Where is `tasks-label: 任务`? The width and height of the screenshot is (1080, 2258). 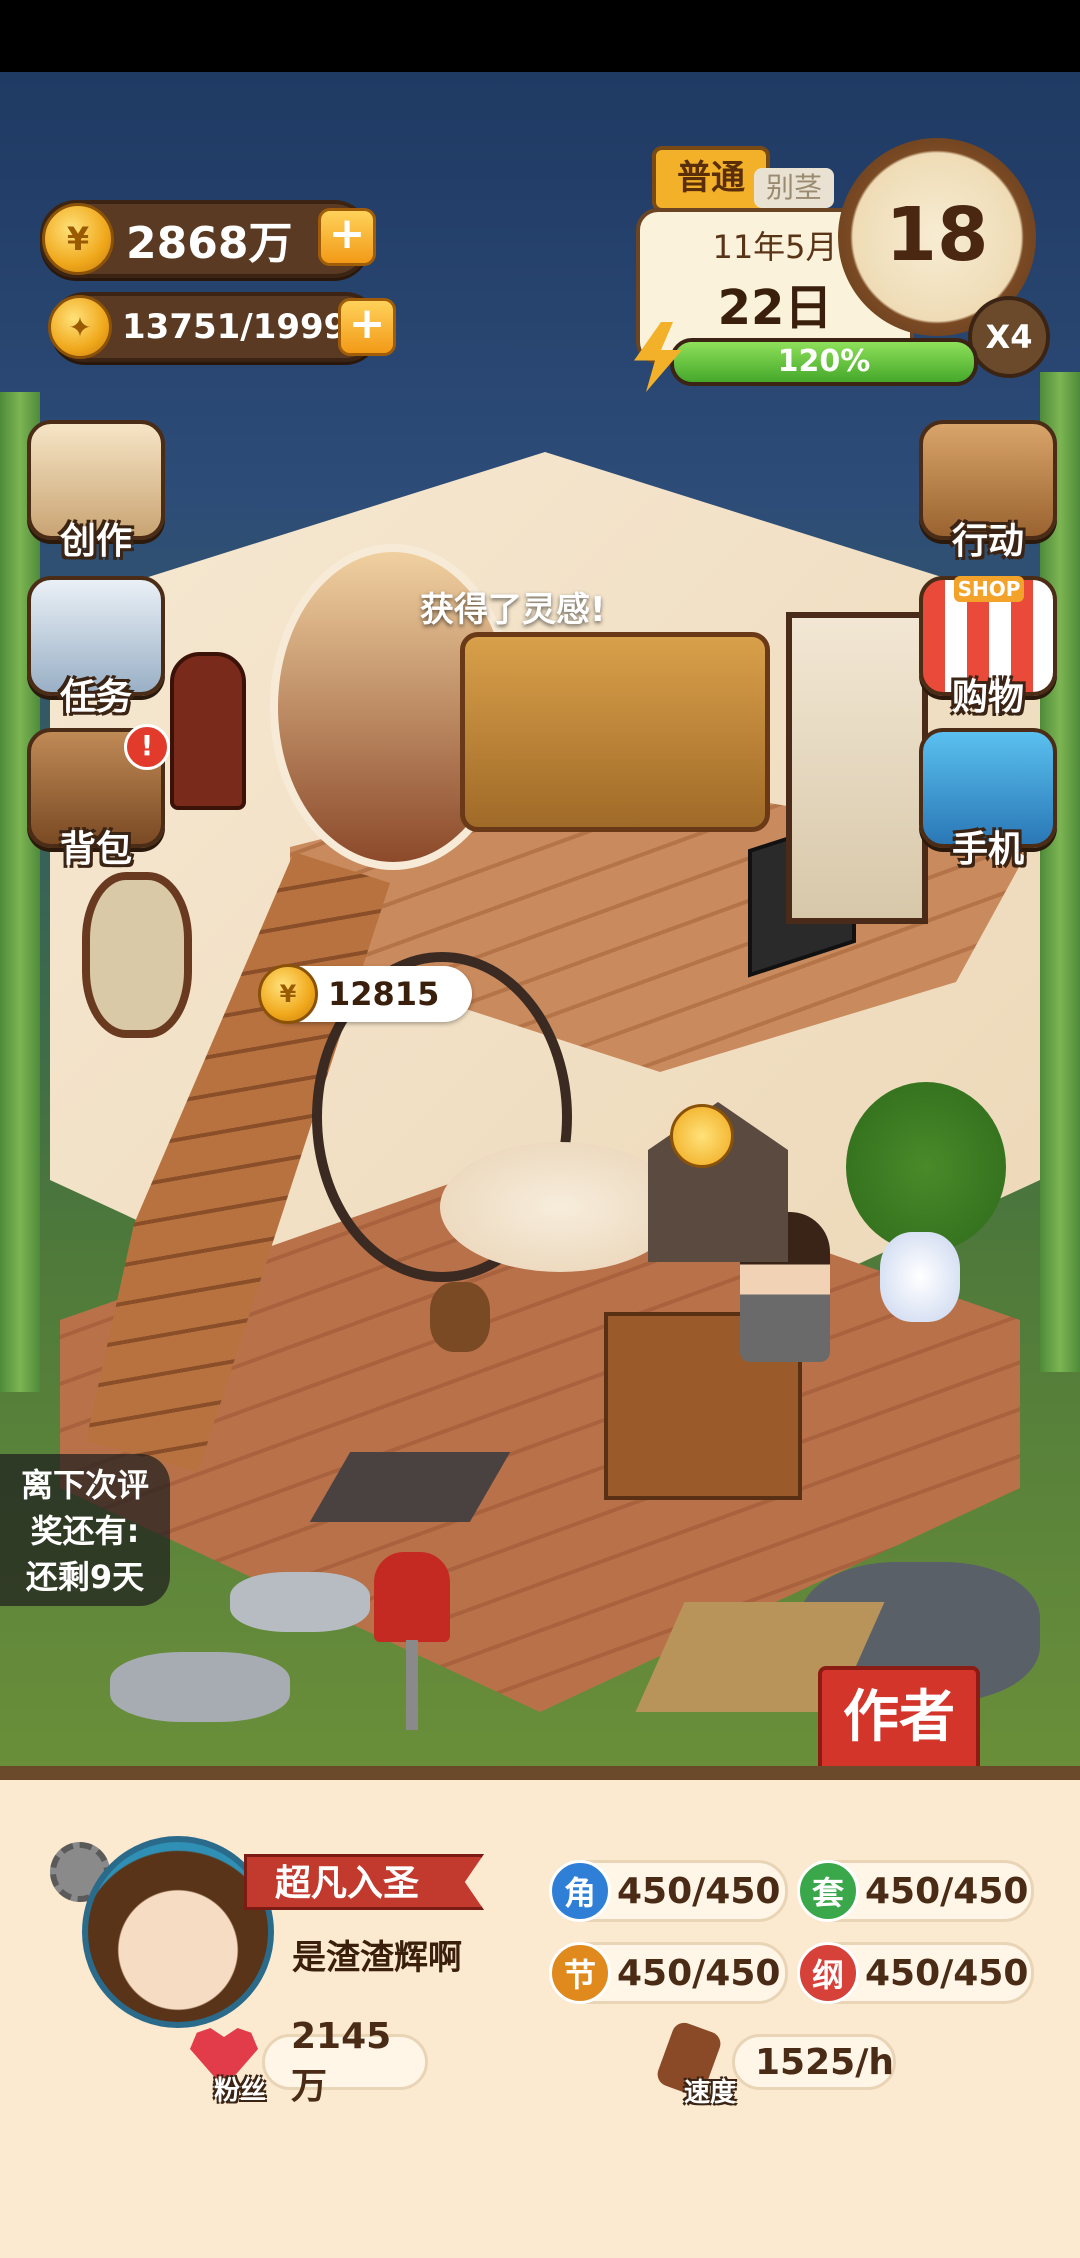
tasks-label: 任务 is located at coordinates (95, 697).